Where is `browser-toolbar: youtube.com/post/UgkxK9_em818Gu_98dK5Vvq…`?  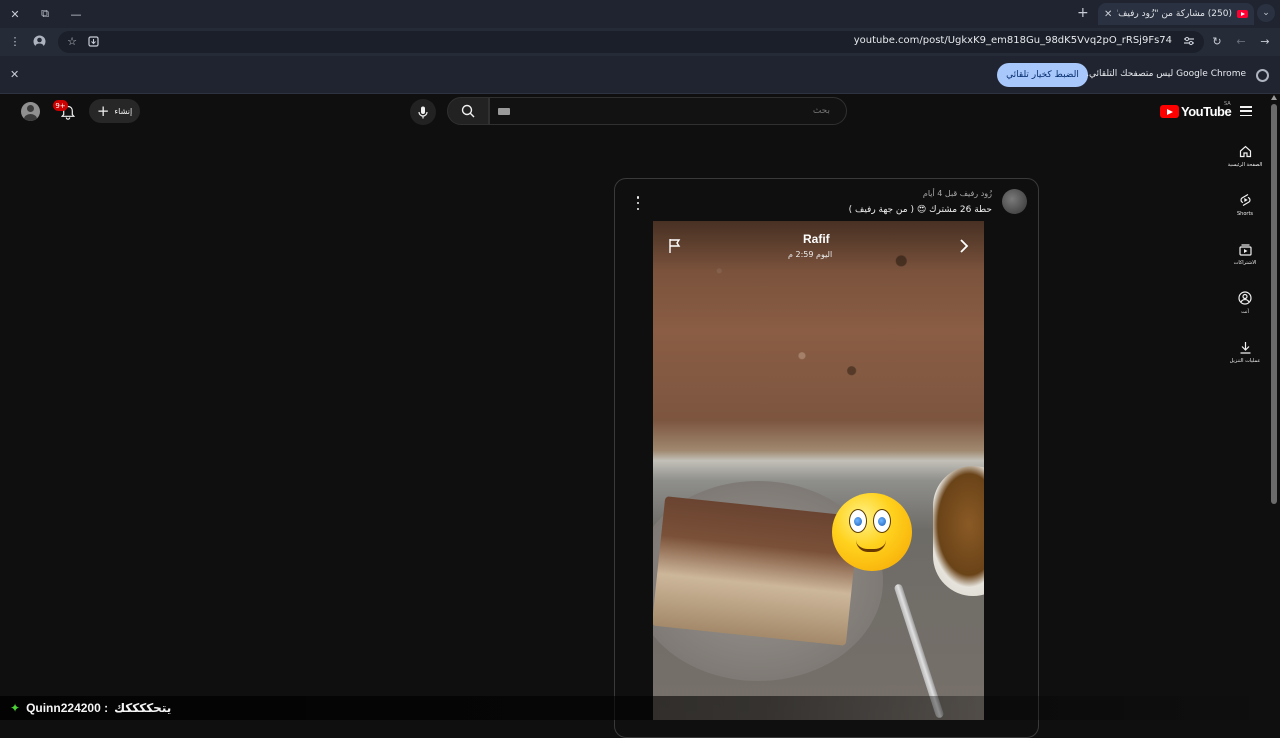 browser-toolbar: youtube.com/post/UgkxK9_em818Gu_98dK5Vvq… is located at coordinates (640, 42).